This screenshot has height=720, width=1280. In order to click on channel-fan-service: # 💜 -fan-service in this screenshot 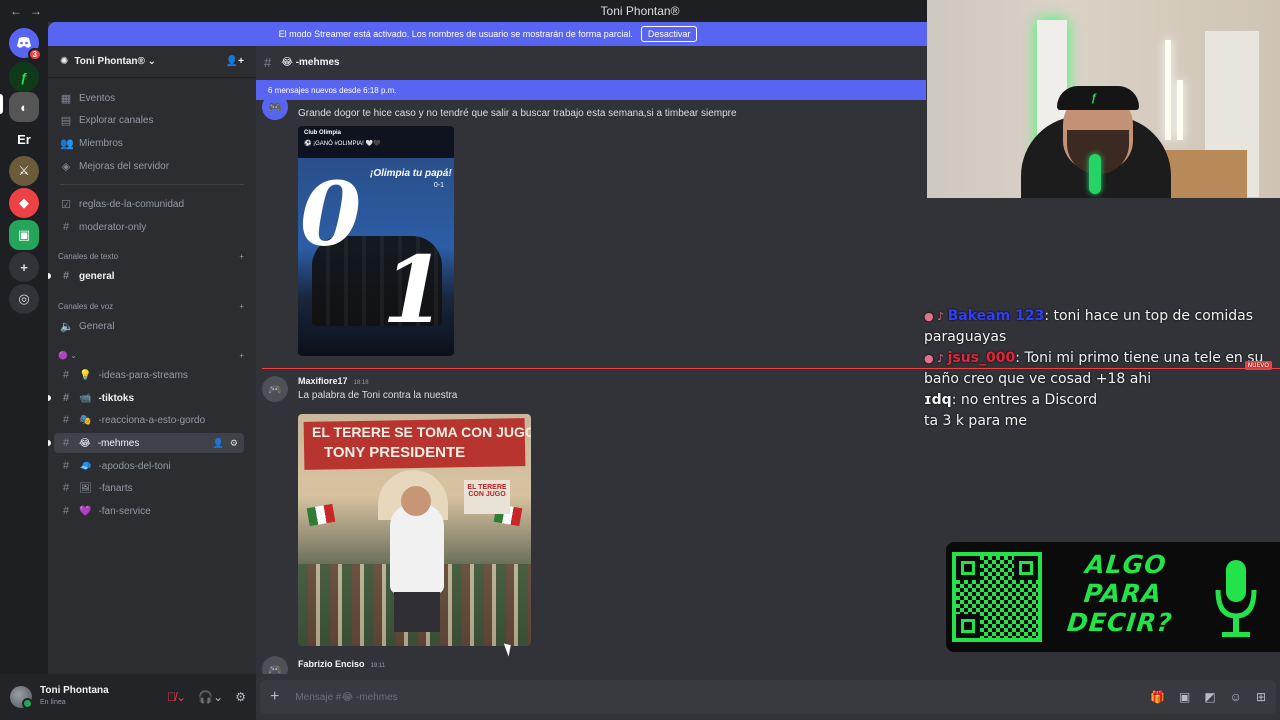, I will do `click(149, 511)`.